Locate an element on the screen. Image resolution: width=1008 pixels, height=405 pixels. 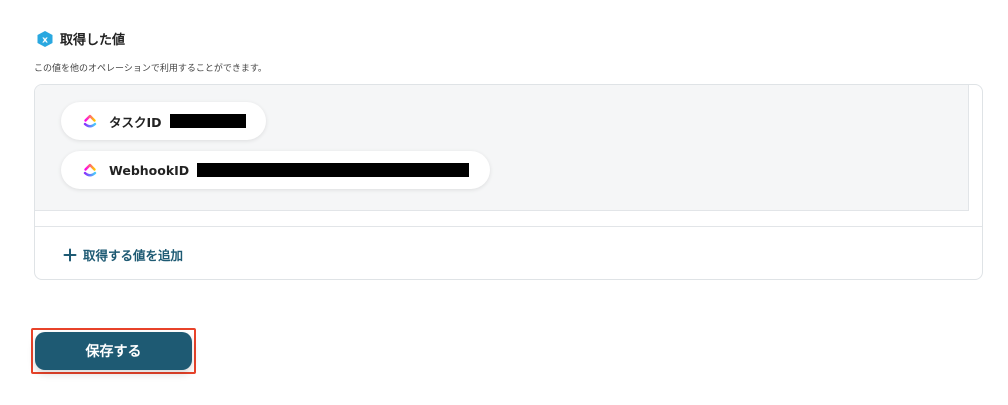
section-description: この値を他のオペレーションで利用することができます。 is located at coordinates (150, 69).